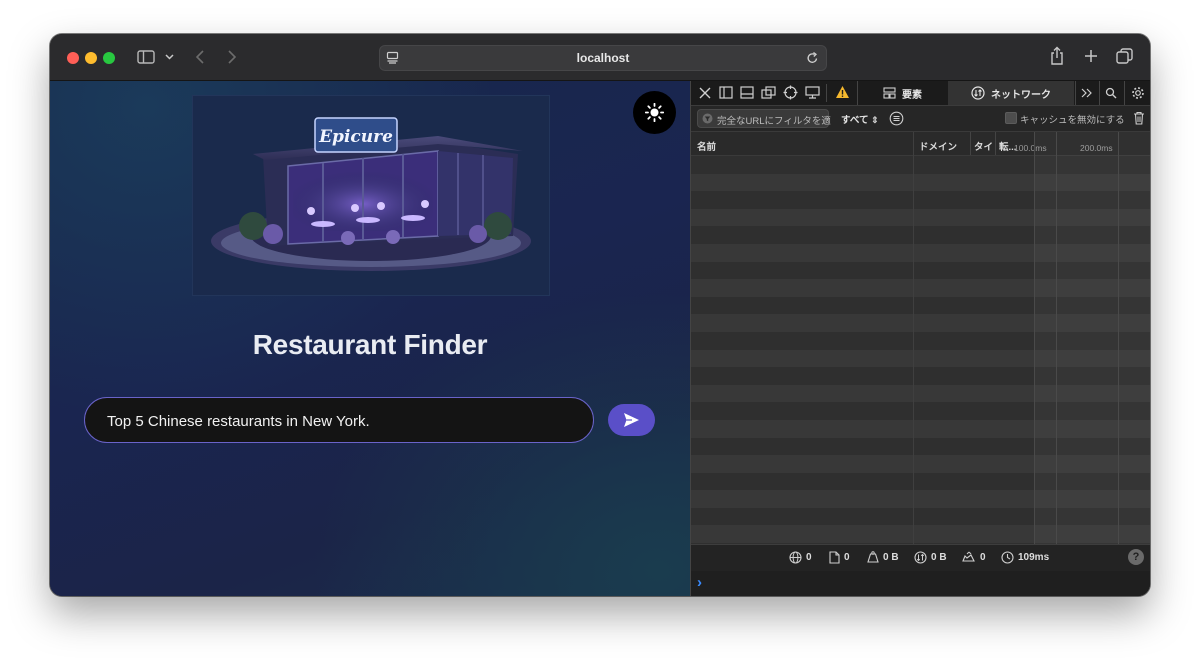 Image resolution: width=1200 pixels, height=662 pixels. What do you see at coordinates (200, 57) in the screenshot?
I see `back-icon` at bounding box center [200, 57].